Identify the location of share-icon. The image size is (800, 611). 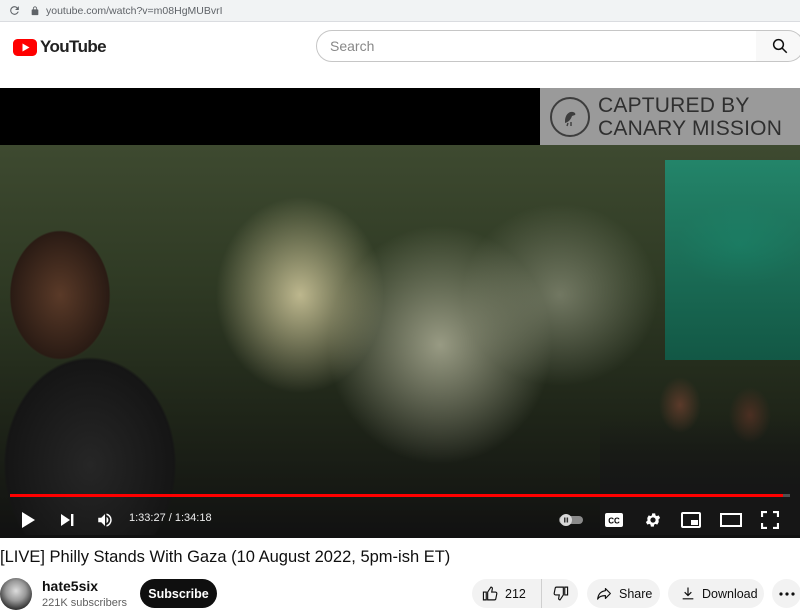
(604, 593).